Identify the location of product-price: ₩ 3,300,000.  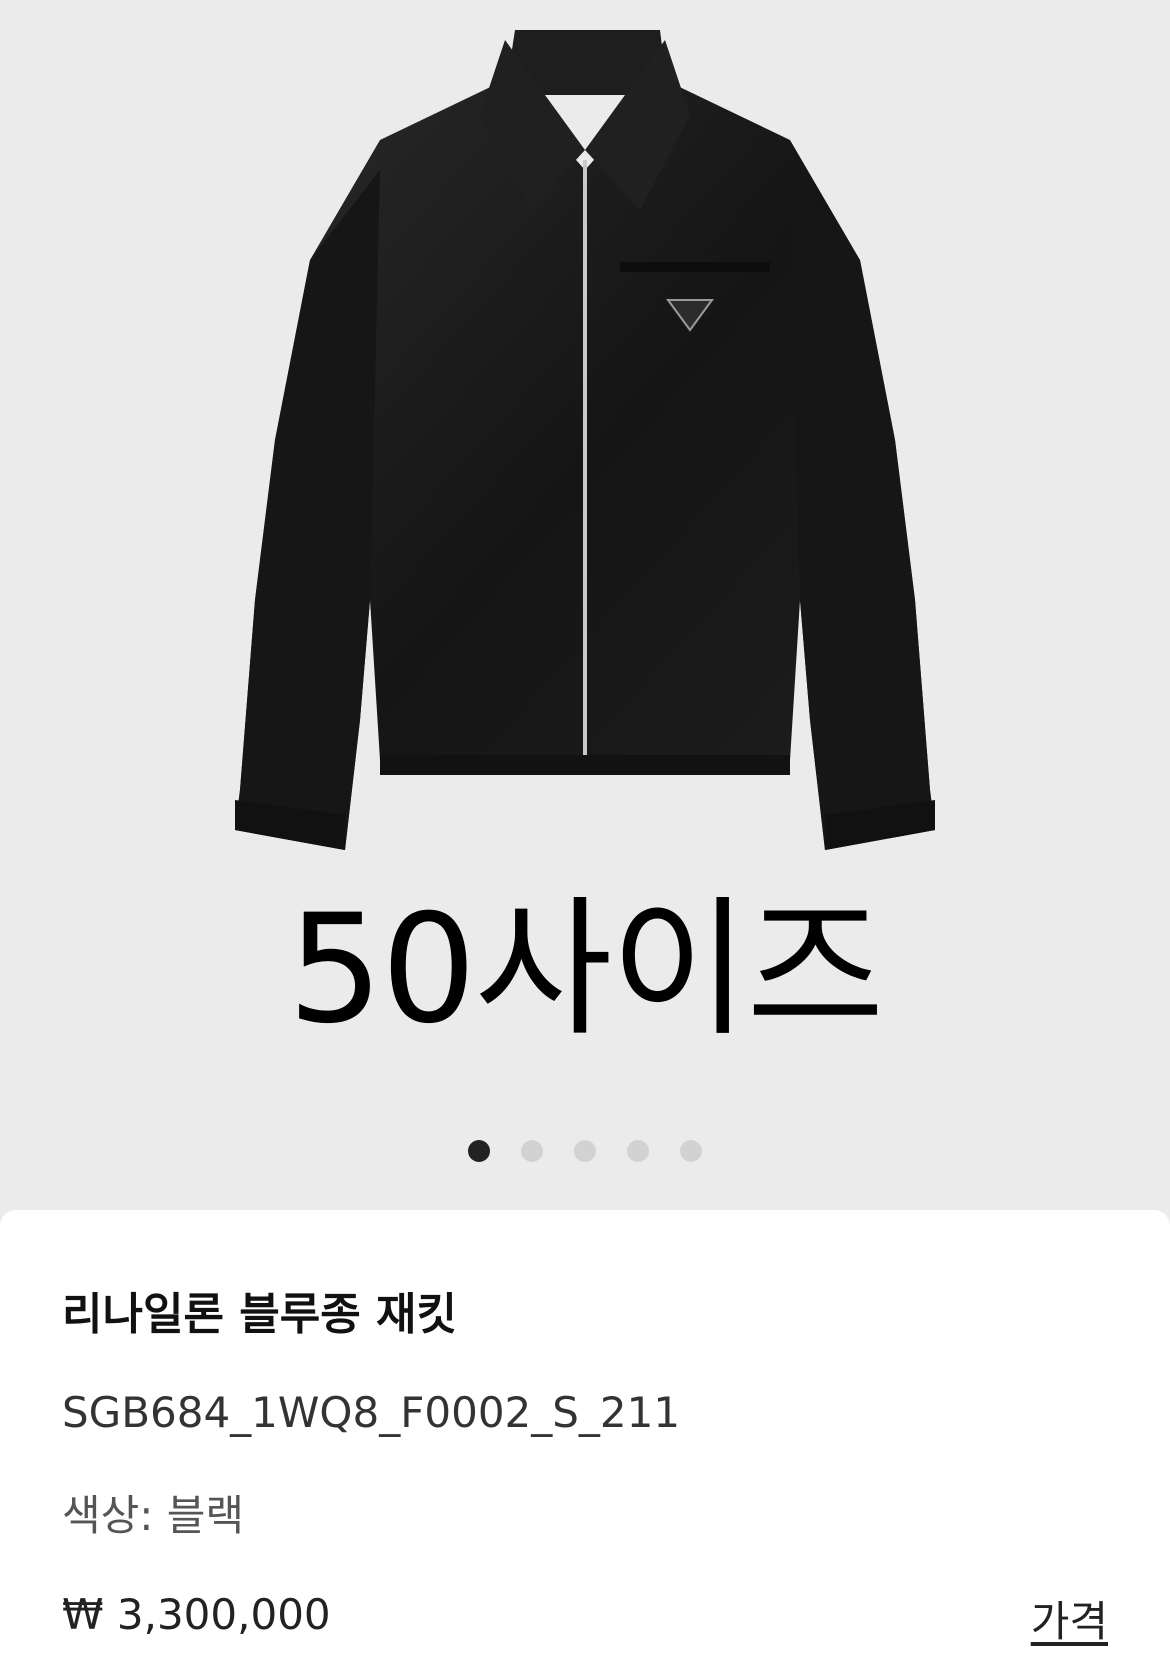
(196, 1614).